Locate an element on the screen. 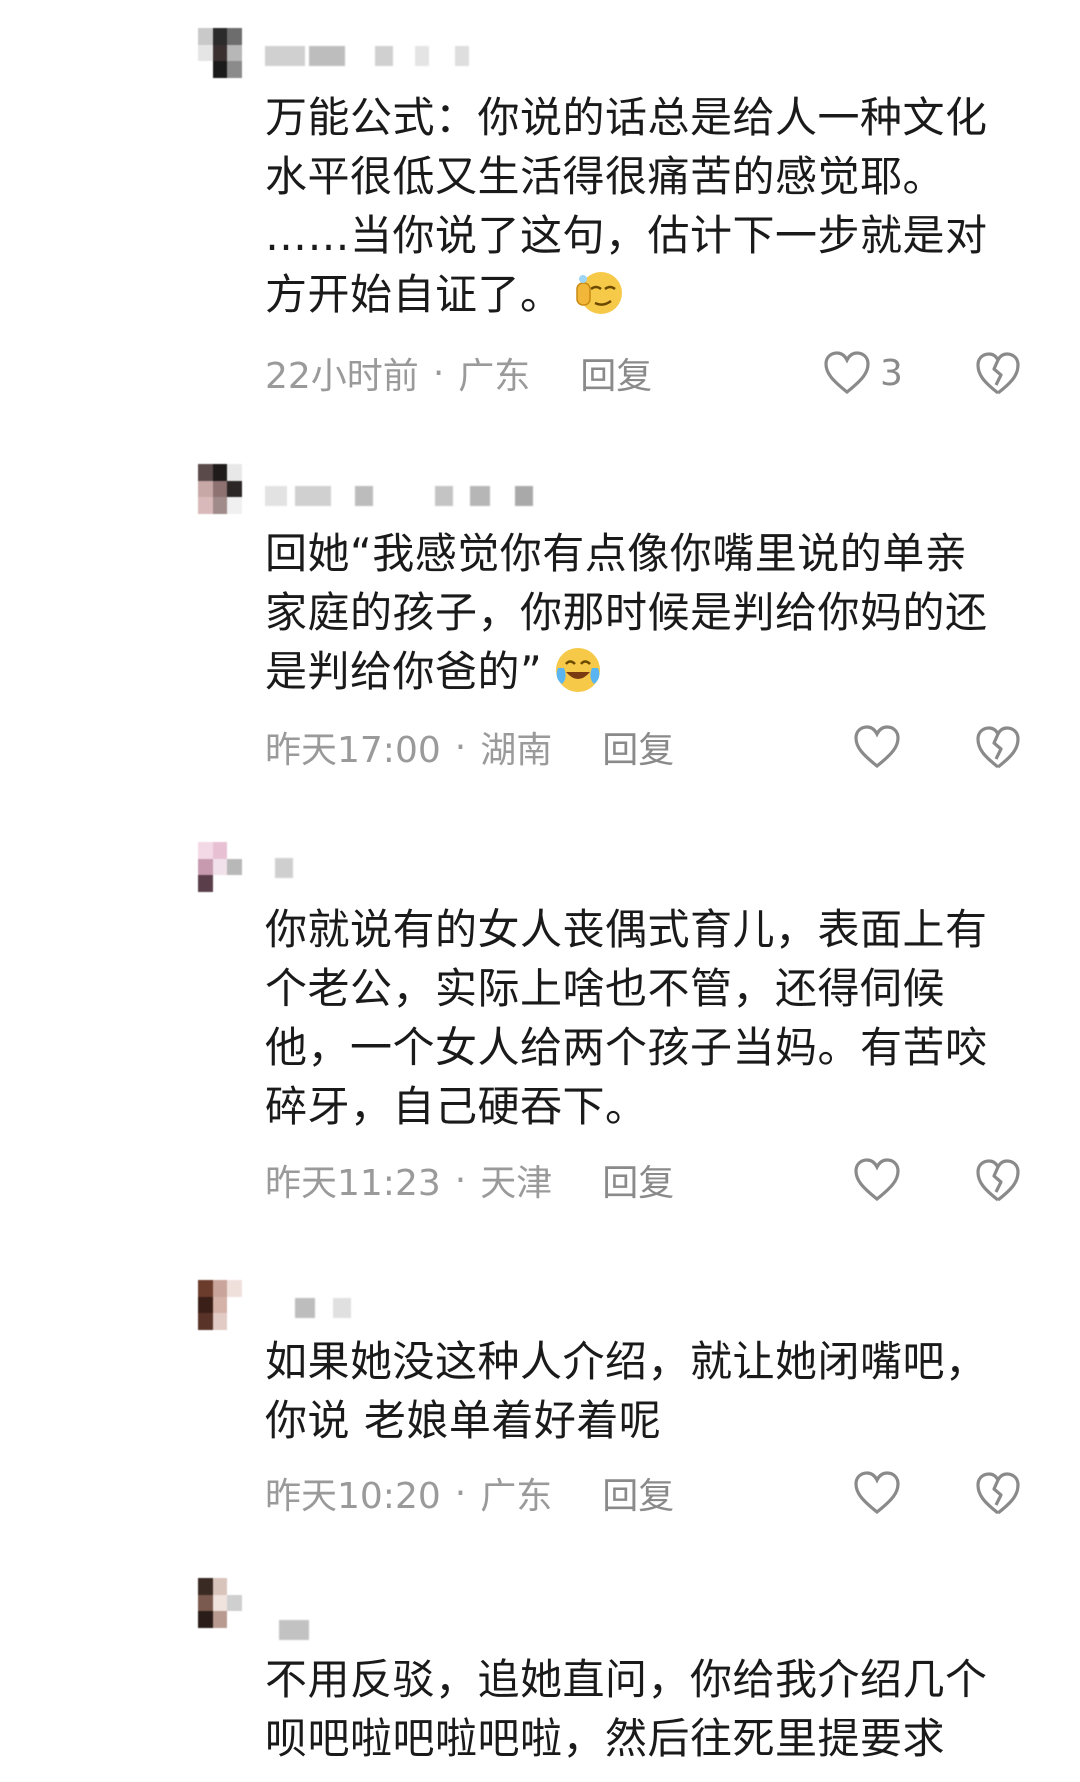 The height and width of the screenshot is (1782, 1080). like-button: 3 is located at coordinates (862, 373).